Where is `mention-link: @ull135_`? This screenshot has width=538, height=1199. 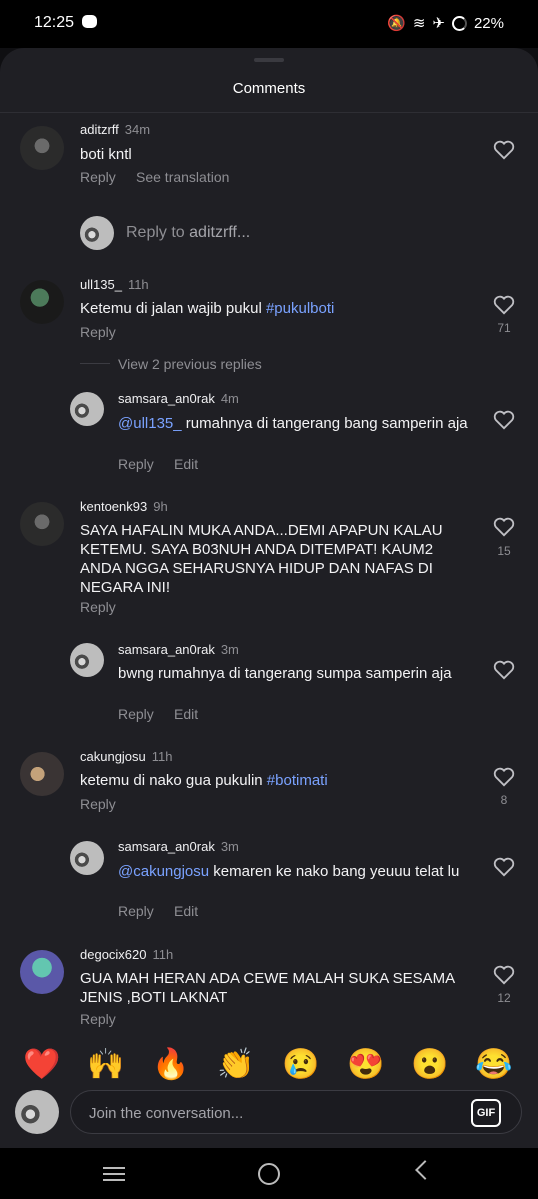 mention-link: @ull135_ is located at coordinates (150, 423).